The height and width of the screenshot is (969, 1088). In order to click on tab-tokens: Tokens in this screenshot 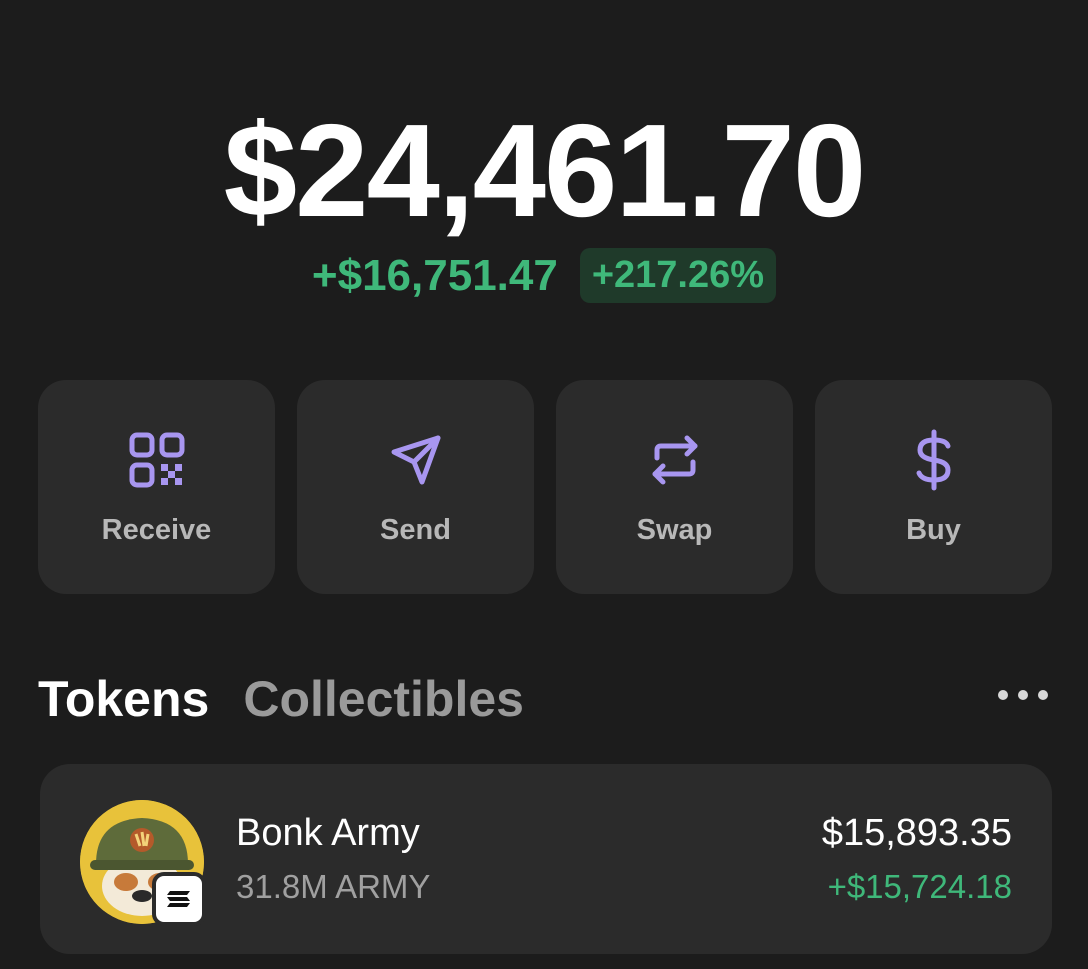, I will do `click(123, 699)`.